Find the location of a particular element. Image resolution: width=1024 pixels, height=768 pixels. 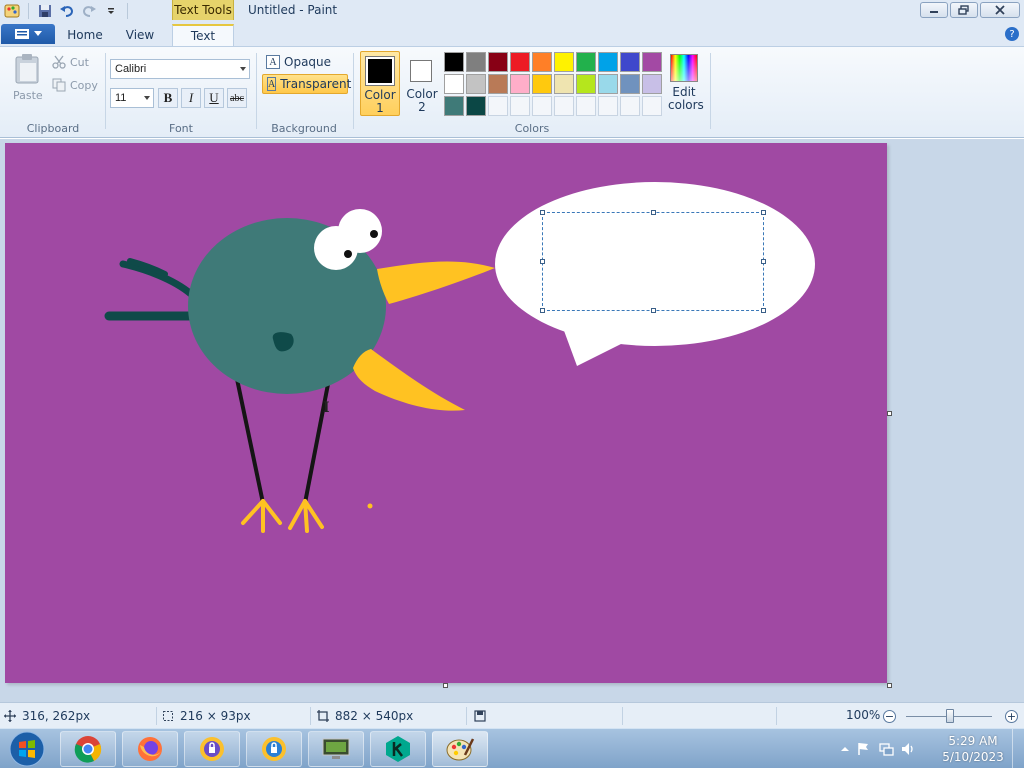

firefox-taskbar-button is located at coordinates (150, 749).